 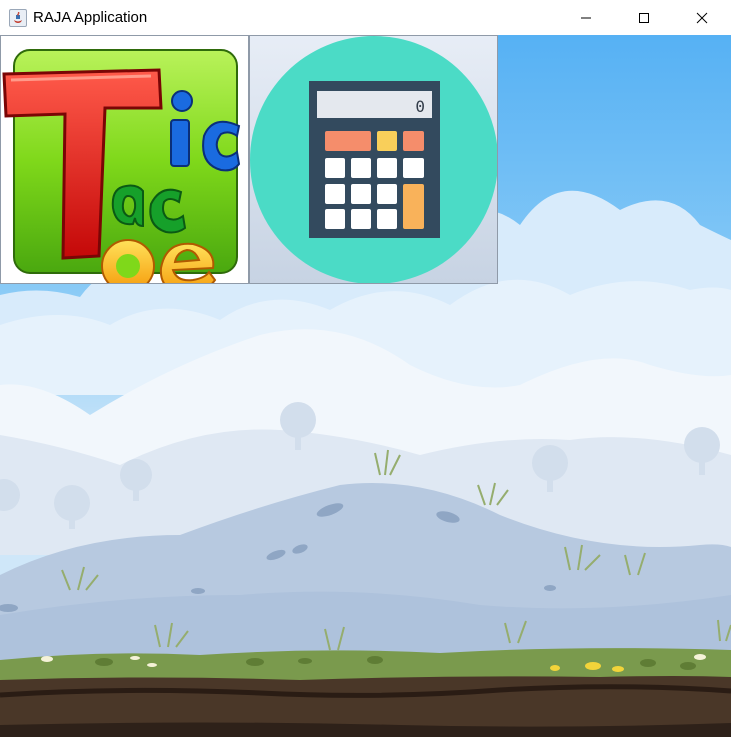 I want to click on minimize-icon, so click(x=586, y=17).